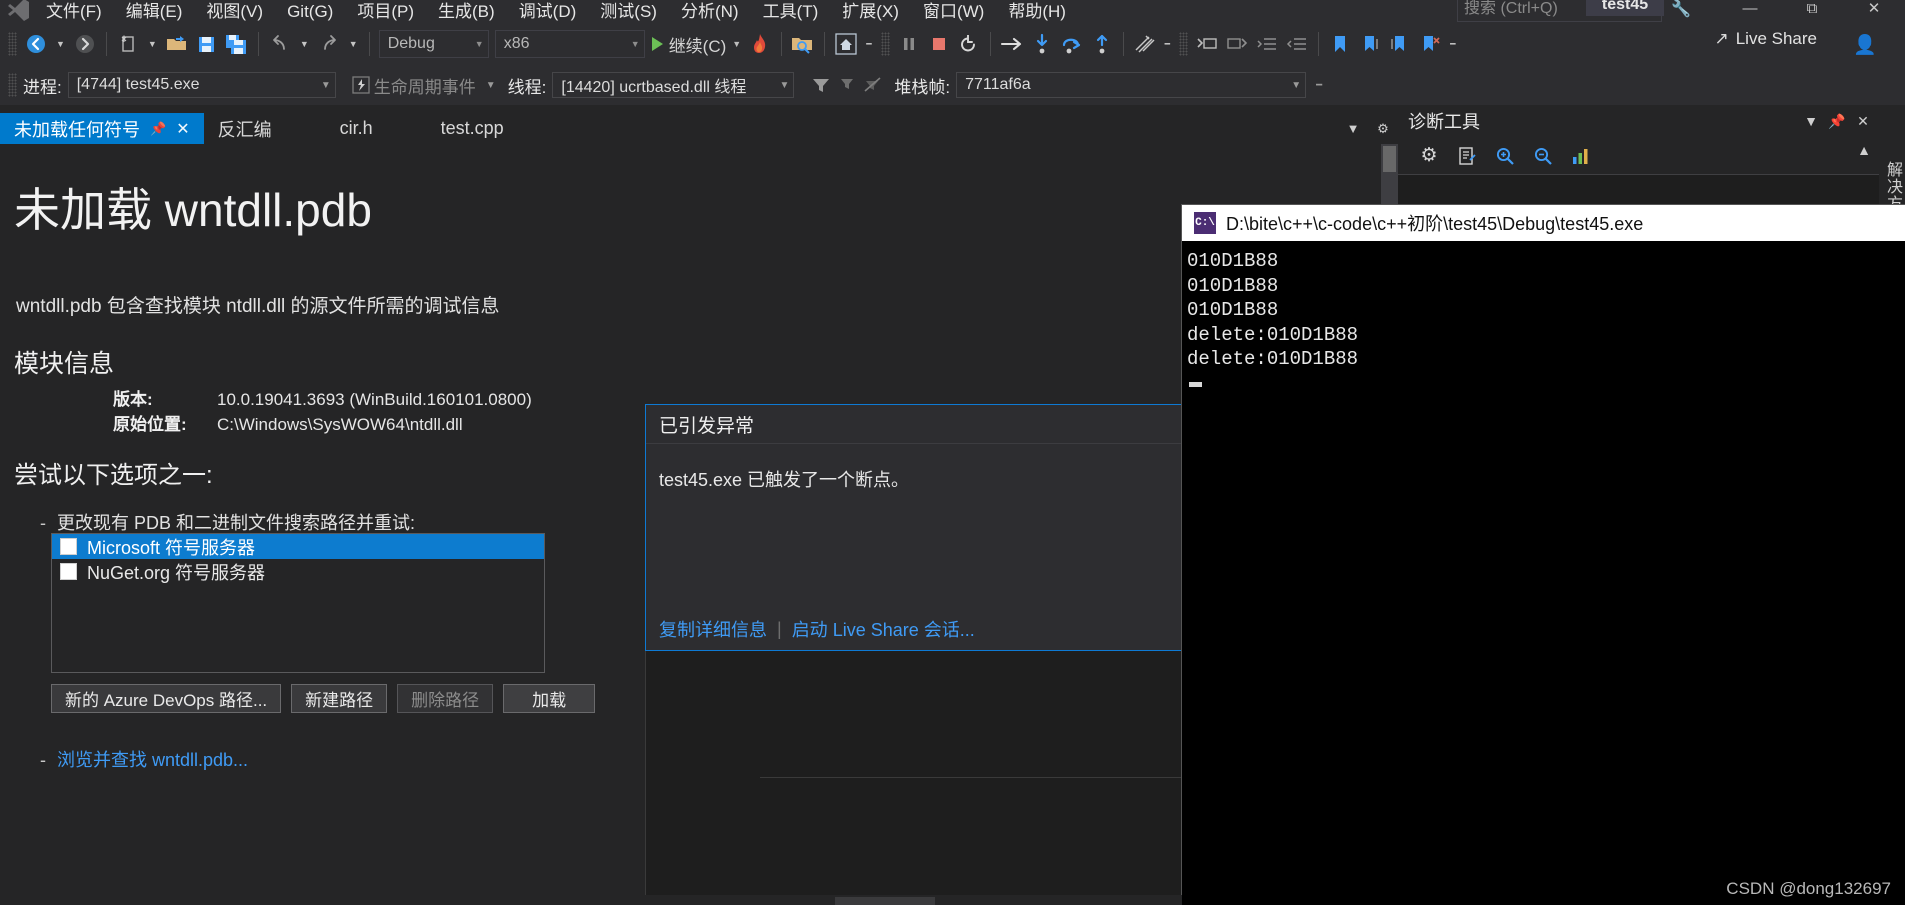 The height and width of the screenshot is (905, 1905). Describe the element at coordinates (1389, 159) in the screenshot. I see `scrollbar-thumb` at that location.